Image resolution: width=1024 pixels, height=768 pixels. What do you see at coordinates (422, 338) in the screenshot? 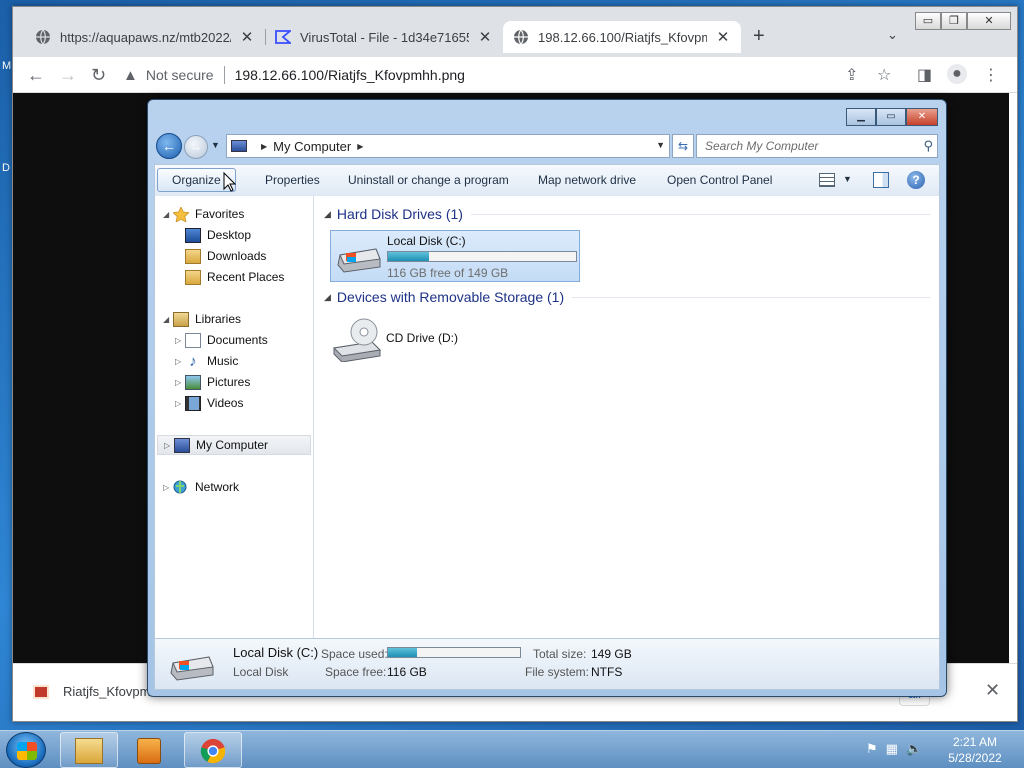
I see `drive-d-name: CD Drive (D:)` at bounding box center [422, 338].